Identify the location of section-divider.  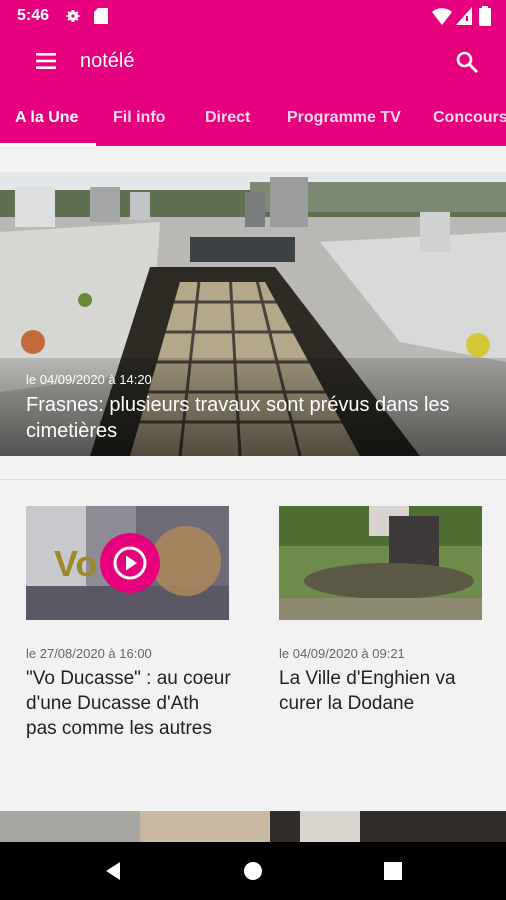
(253, 479).